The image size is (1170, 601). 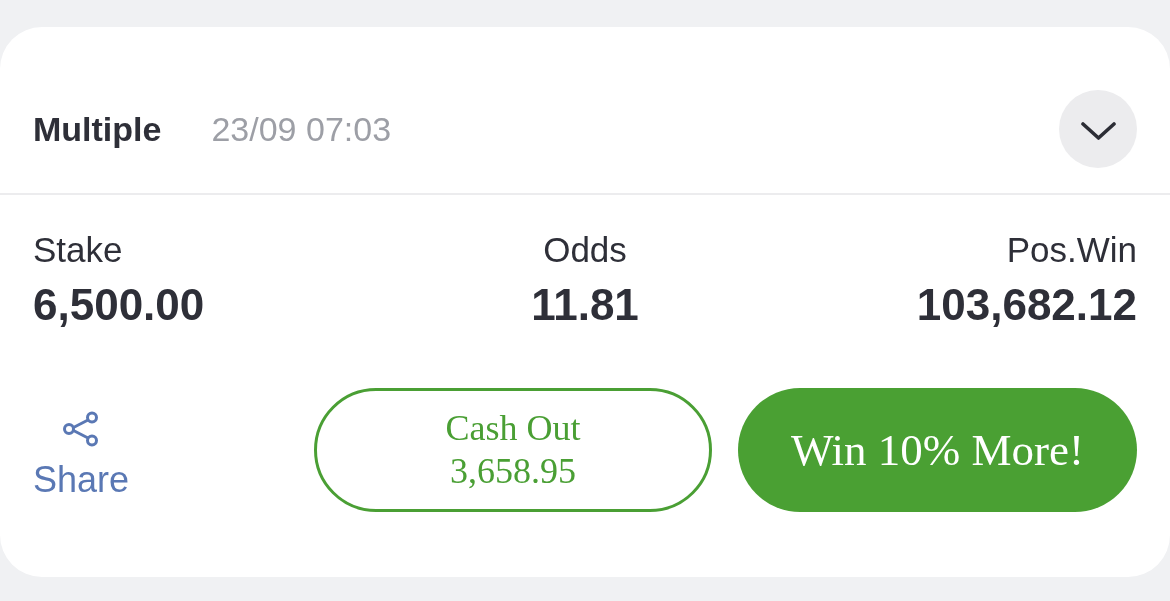 I want to click on share-button: Share, so click(x=81, y=455).